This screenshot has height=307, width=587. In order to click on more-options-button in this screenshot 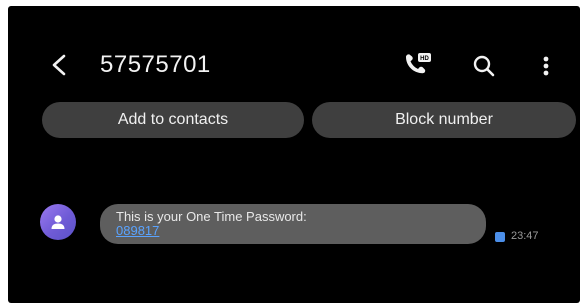, I will do `click(546, 66)`.